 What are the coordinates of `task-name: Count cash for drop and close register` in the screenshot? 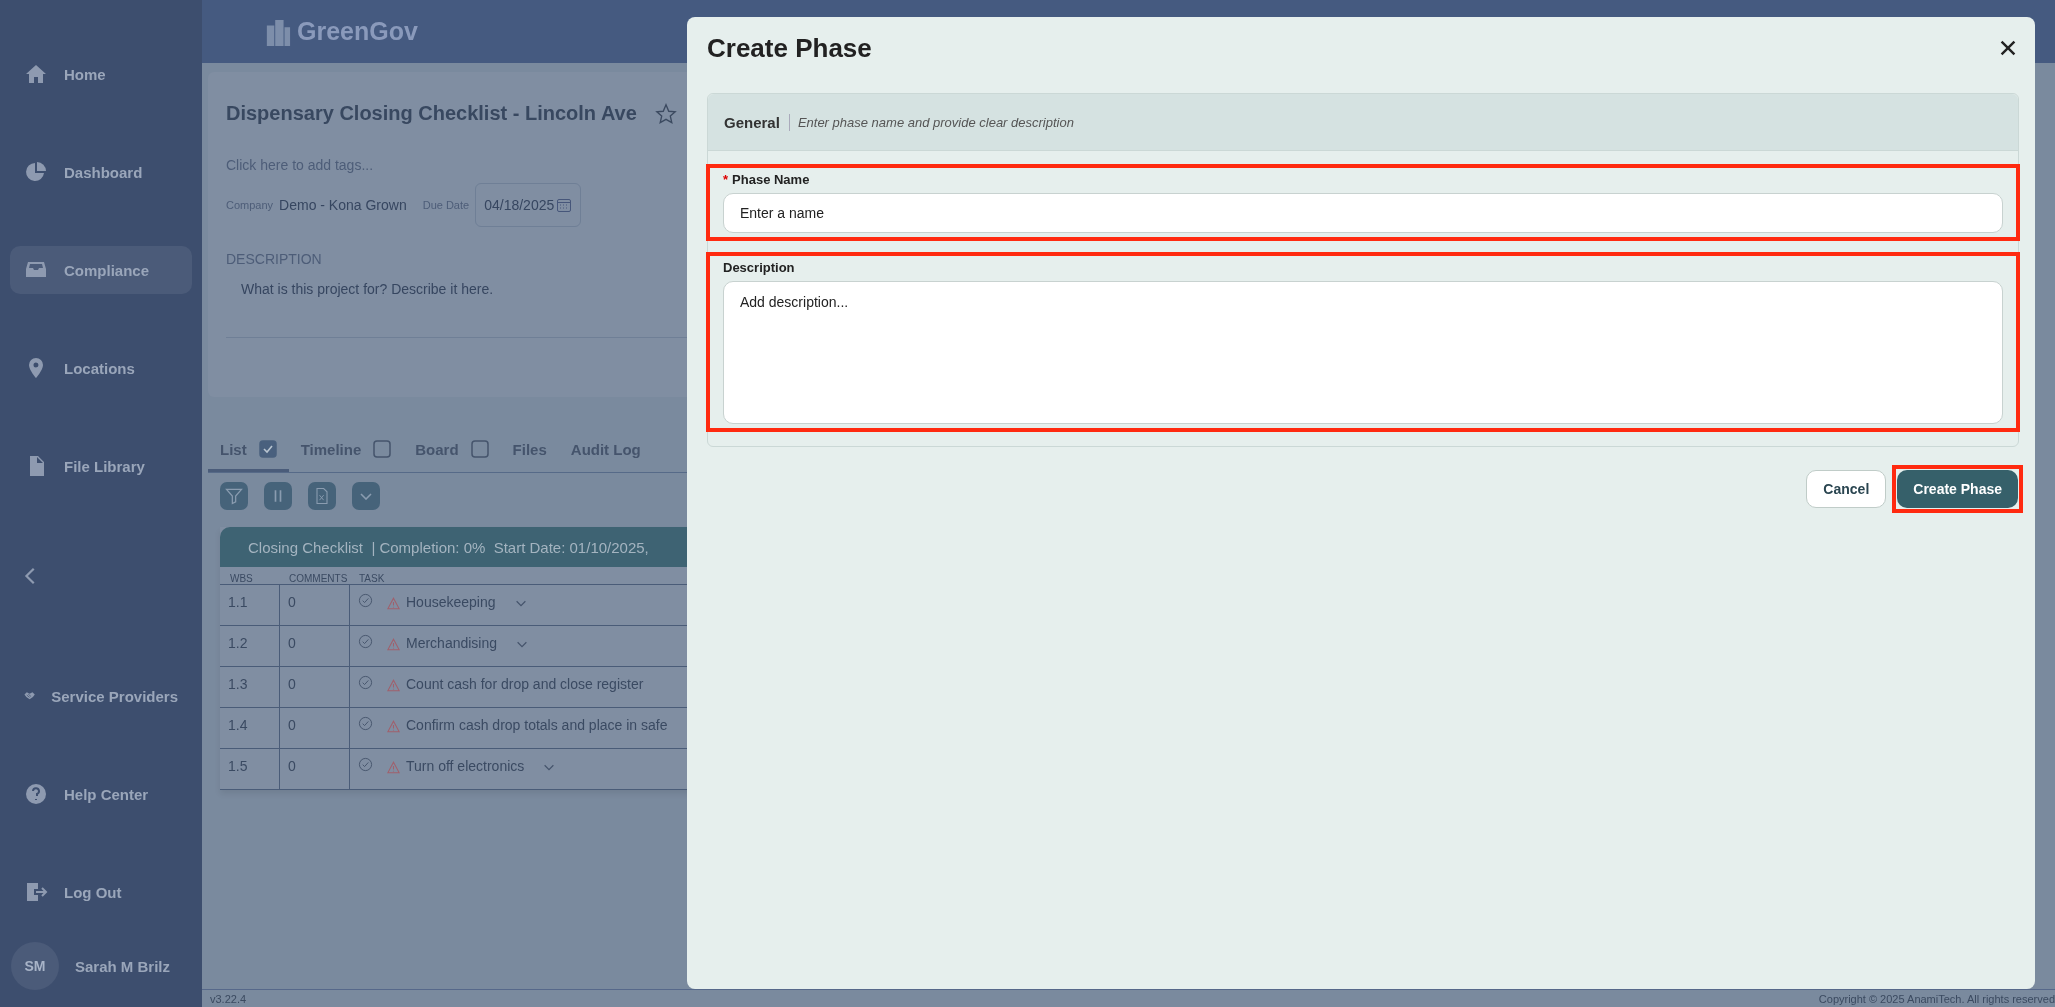 It's located at (525, 684).